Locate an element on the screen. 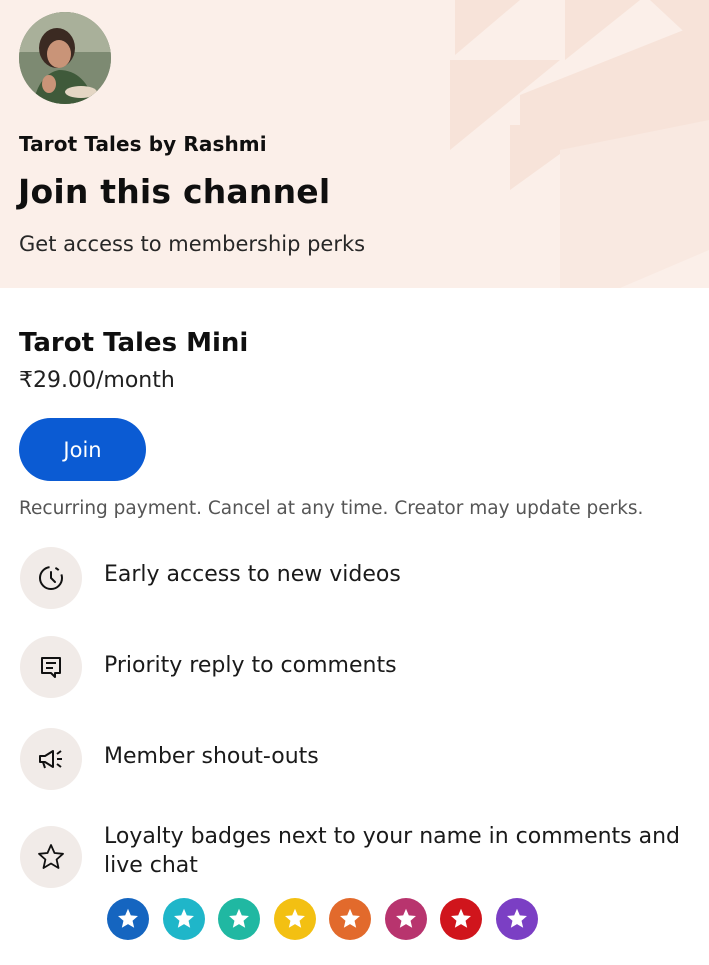 Image resolution: width=709 pixels, height=965 pixels. tier-price: ₹29.00/month is located at coordinates (97, 380).